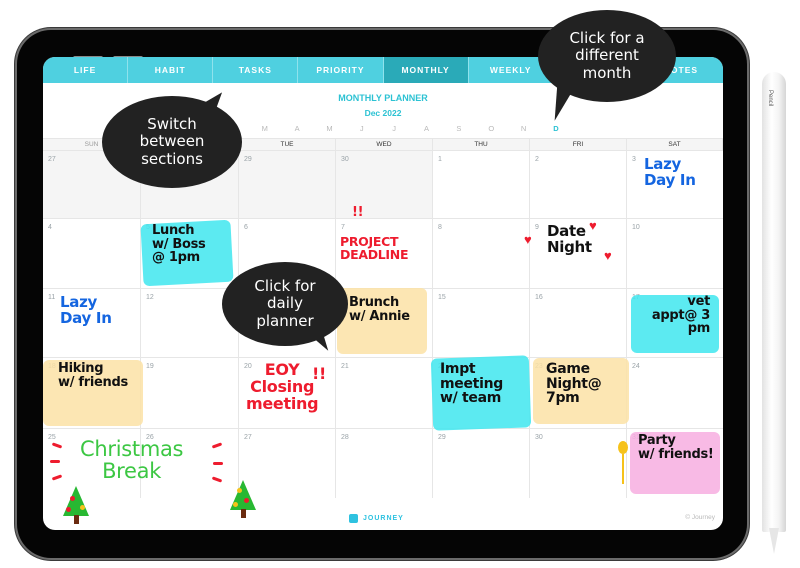 The width and height of the screenshot is (800, 568). I want to click on calendar-day-cell: 28, so click(384, 463).